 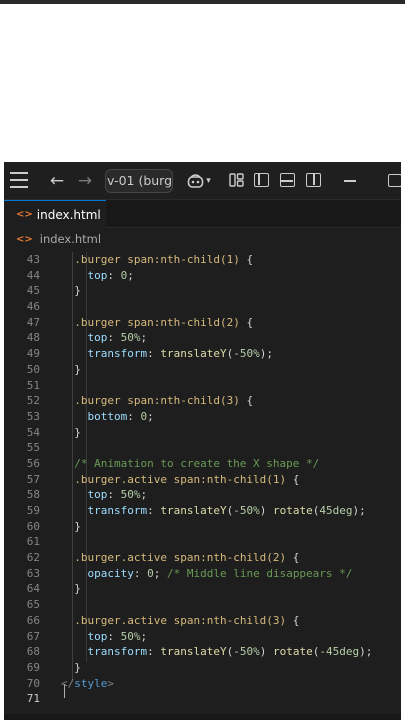 I want to click on line-number: 55, so click(x=33, y=448).